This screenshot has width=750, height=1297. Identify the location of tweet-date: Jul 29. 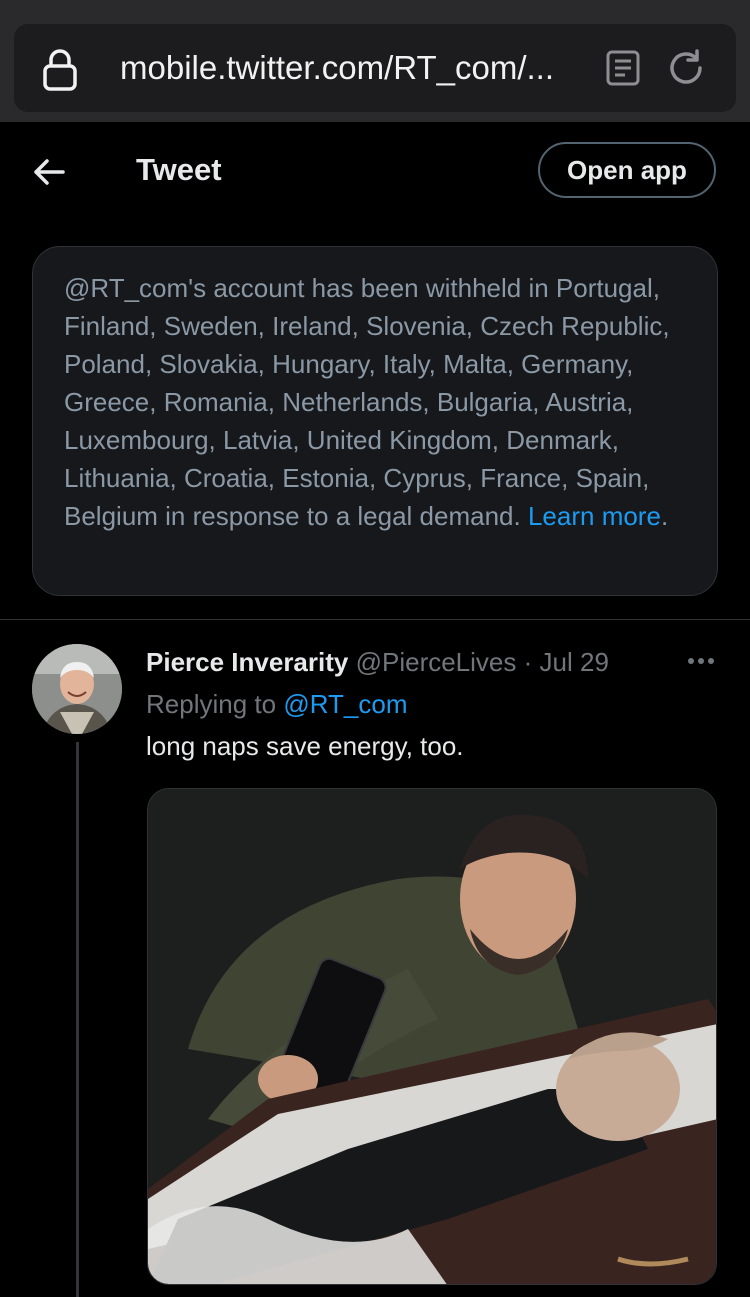
(574, 662).